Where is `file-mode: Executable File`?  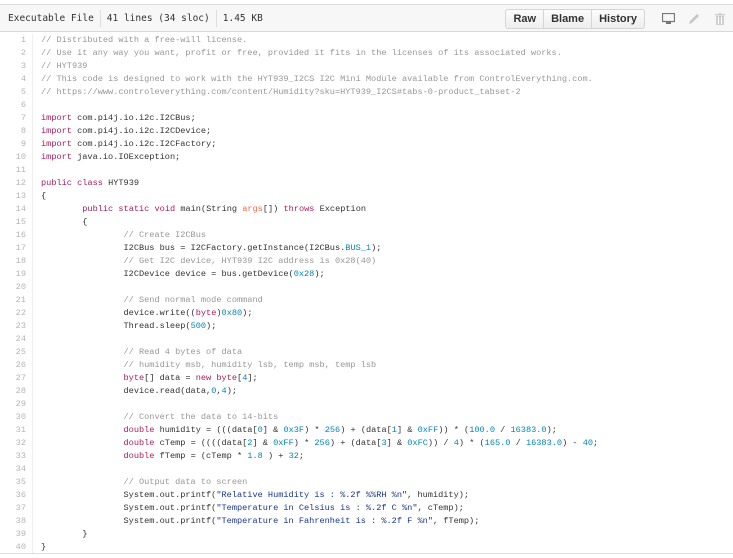
file-mode: Executable File is located at coordinates (51, 18).